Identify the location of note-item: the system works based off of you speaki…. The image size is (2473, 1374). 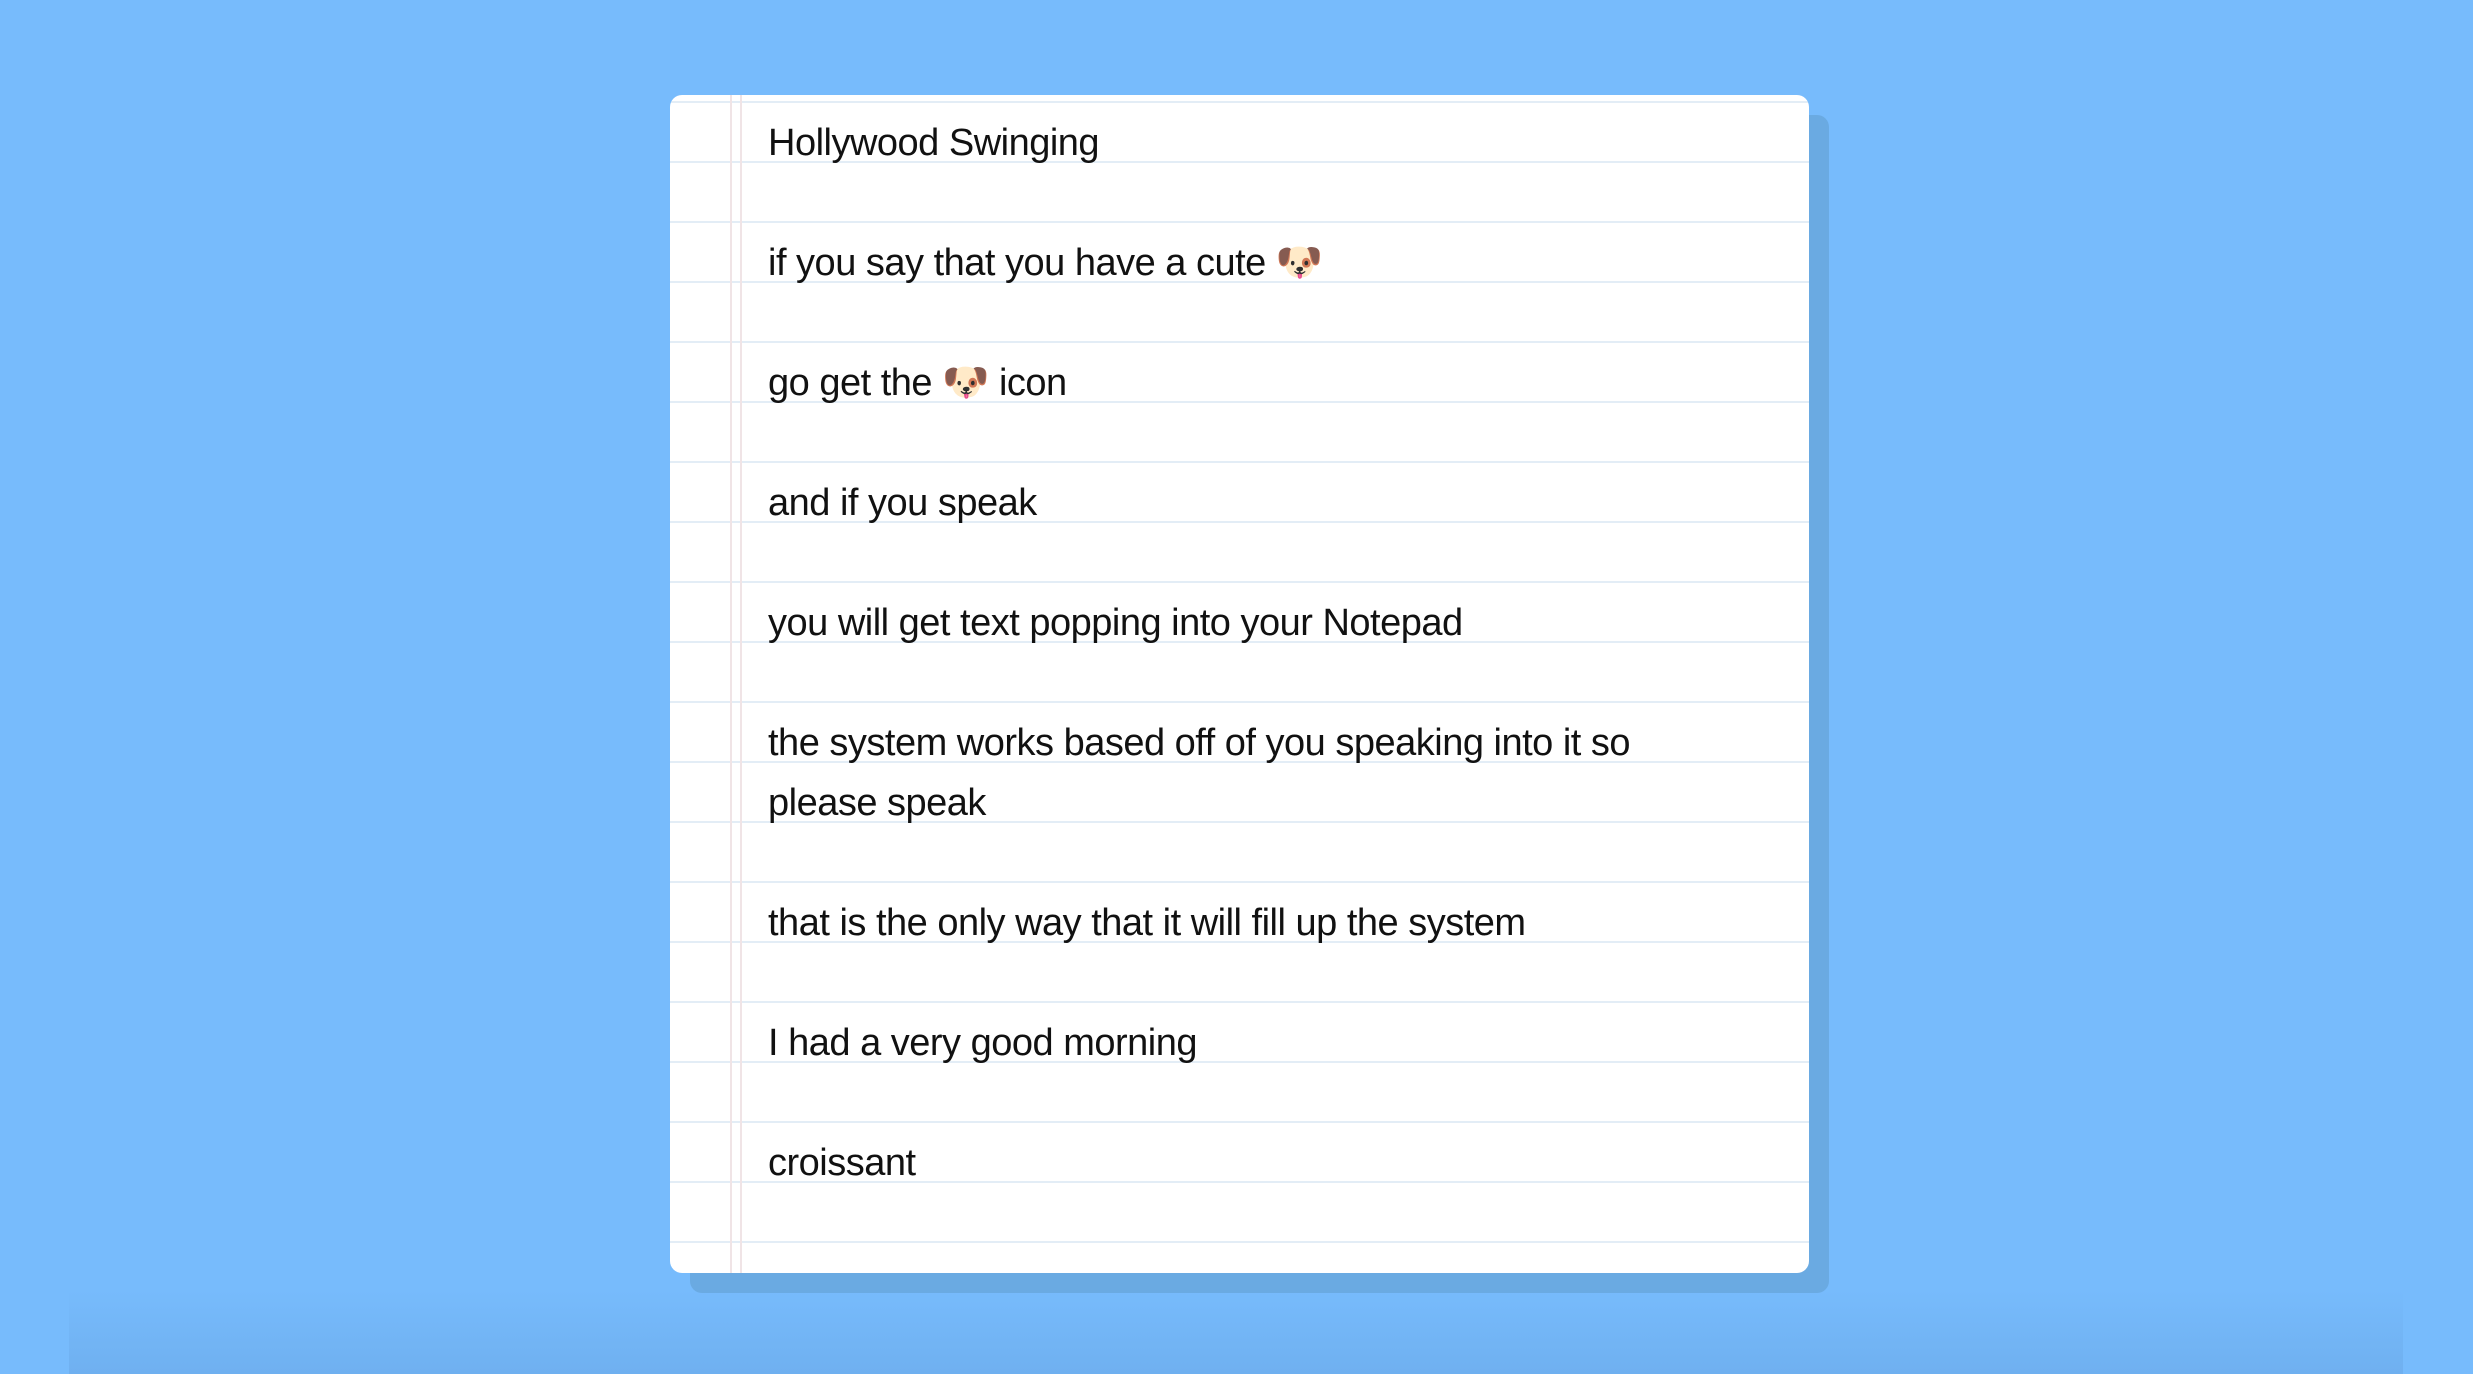
(1199, 773).